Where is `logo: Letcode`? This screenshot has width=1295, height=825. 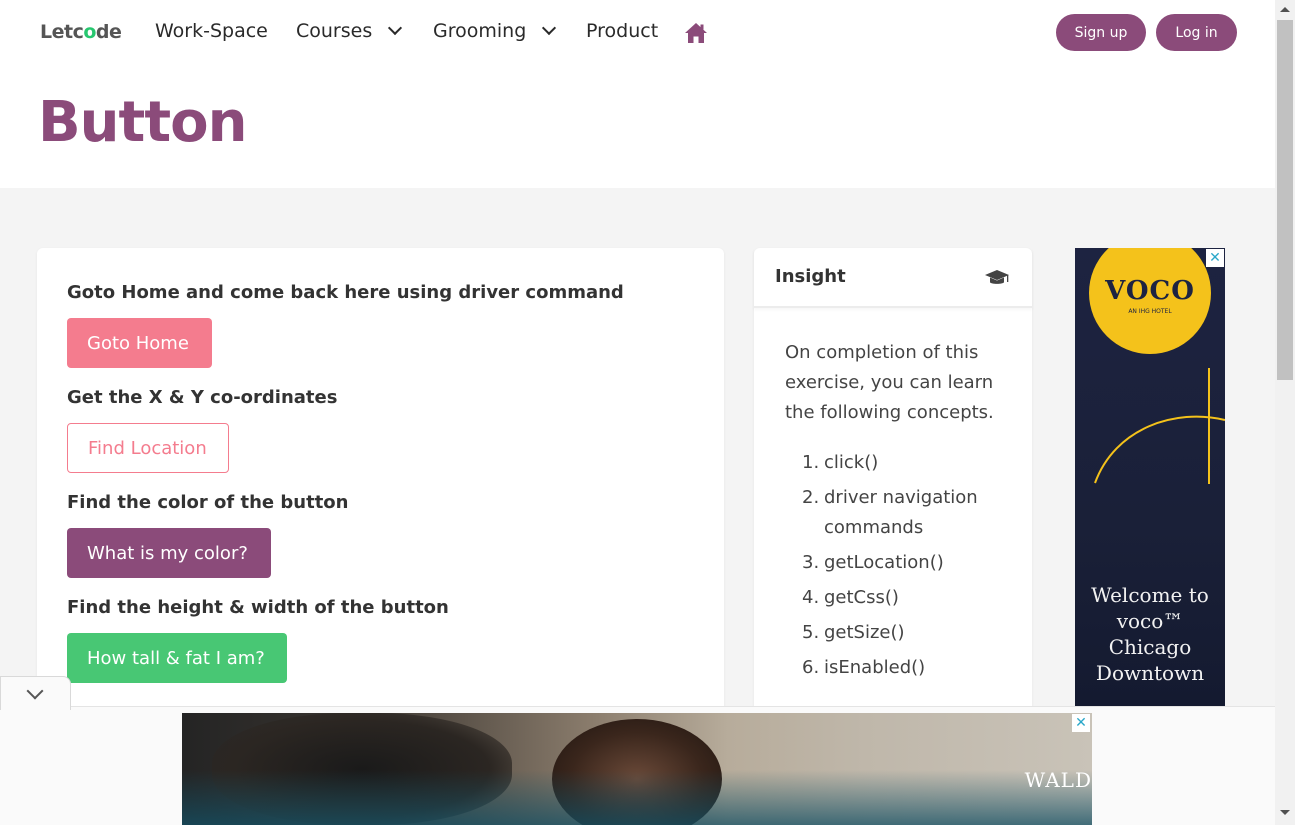 logo: Letcode is located at coordinates (81, 32).